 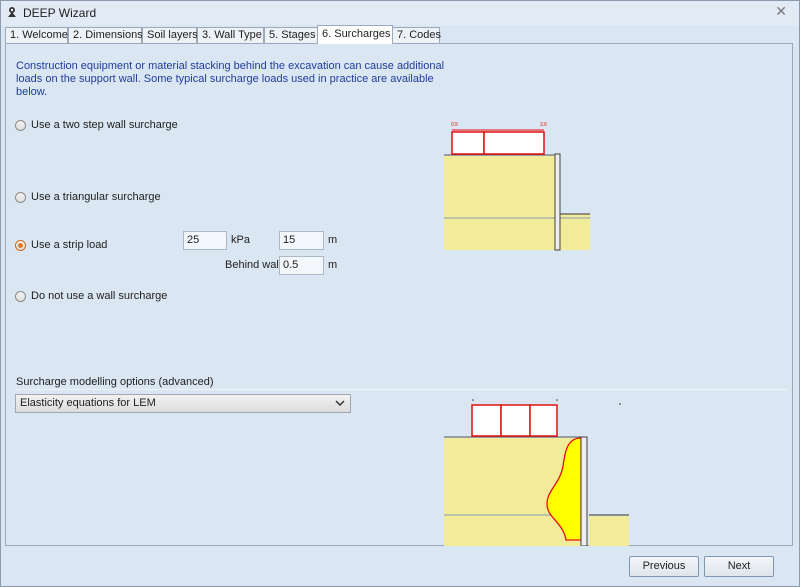 What do you see at coordinates (170, 35) in the screenshot?
I see `tab-soil-layers: Soil layers` at bounding box center [170, 35].